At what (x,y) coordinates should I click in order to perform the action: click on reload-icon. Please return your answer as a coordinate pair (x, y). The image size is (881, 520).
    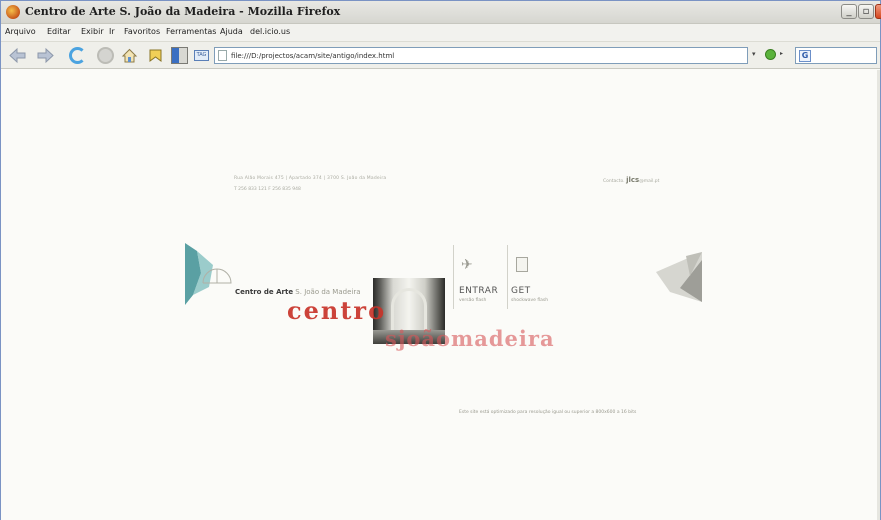
    Looking at the image, I should click on (77, 55).